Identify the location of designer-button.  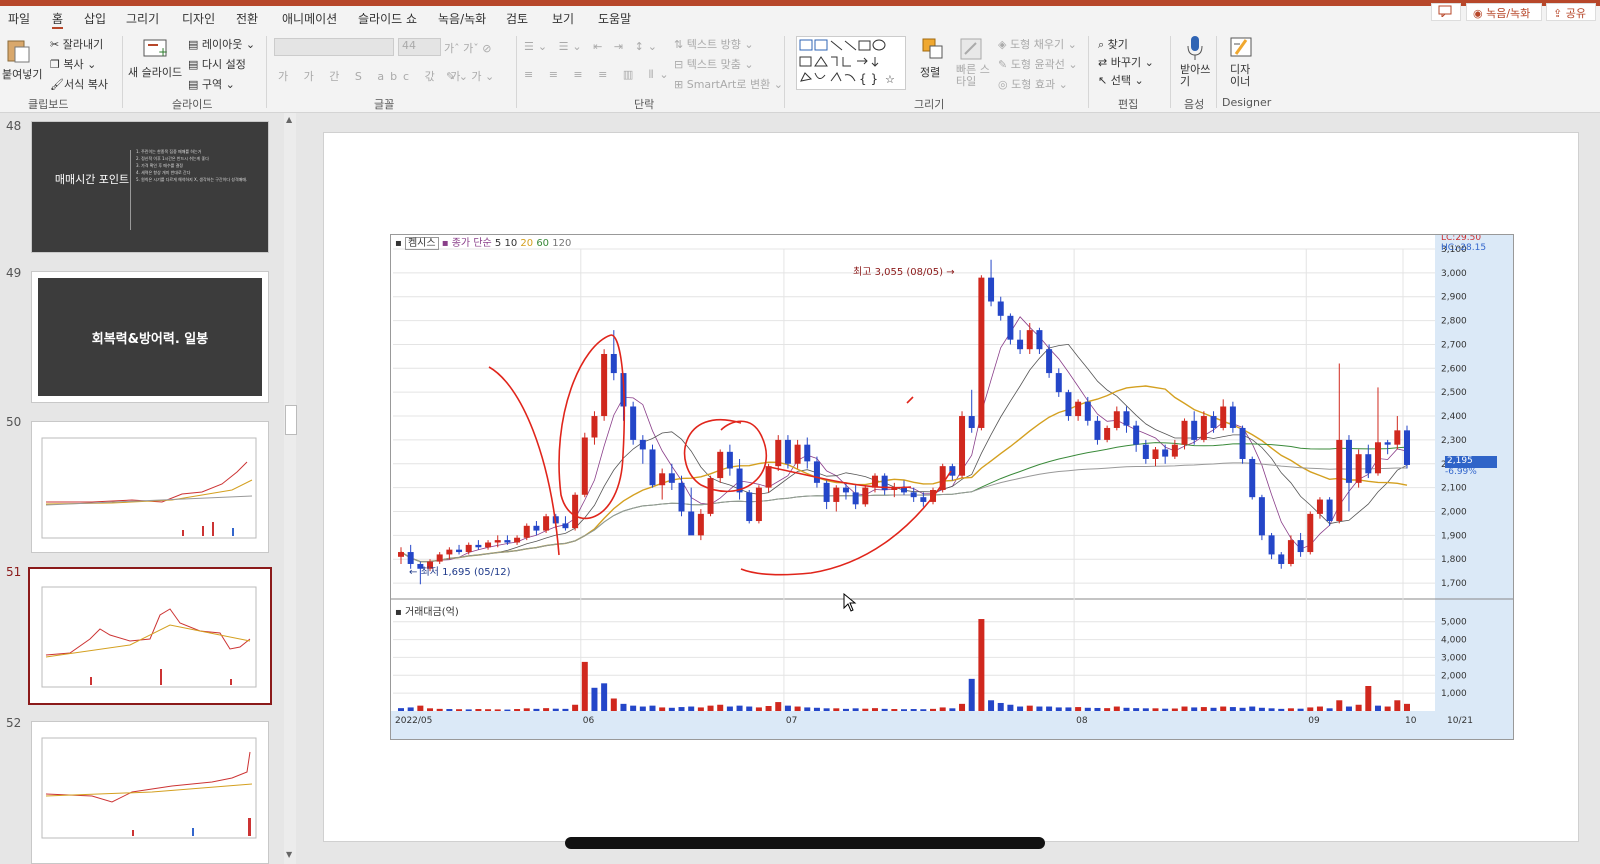
(1241, 49).